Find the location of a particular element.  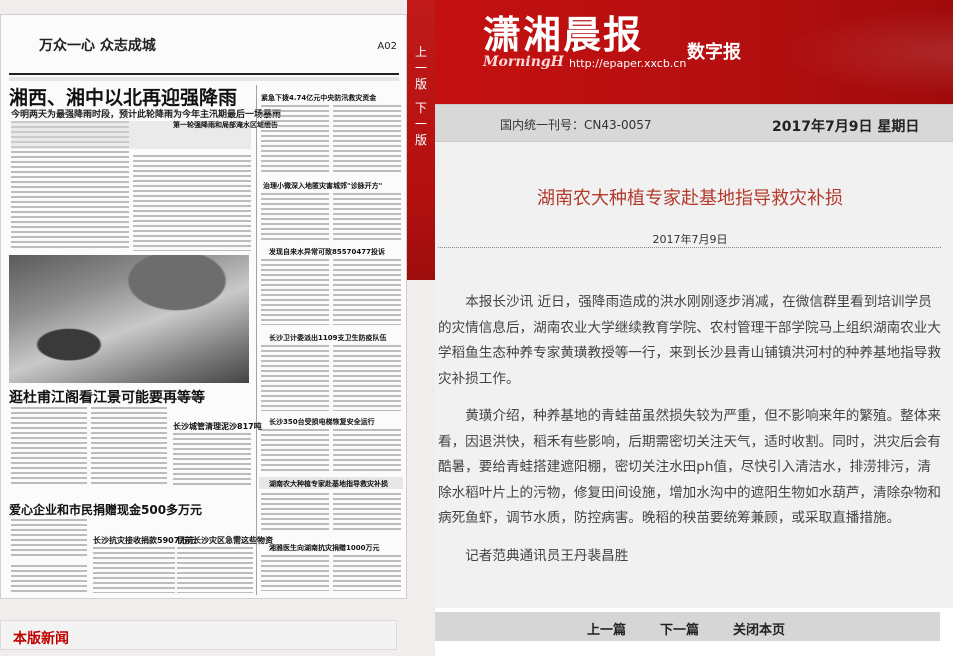

article-byline: 记者范典通讯员王丹裴昌胜 is located at coordinates (547, 555).